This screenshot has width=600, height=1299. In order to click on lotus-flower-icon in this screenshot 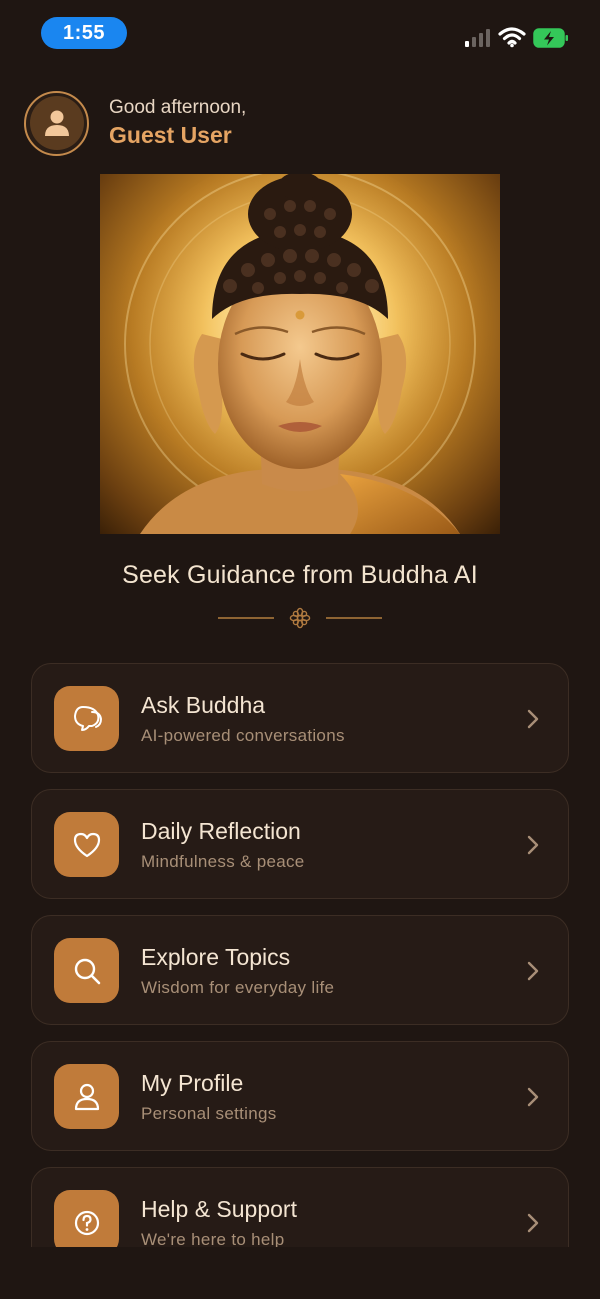, I will do `click(300, 618)`.